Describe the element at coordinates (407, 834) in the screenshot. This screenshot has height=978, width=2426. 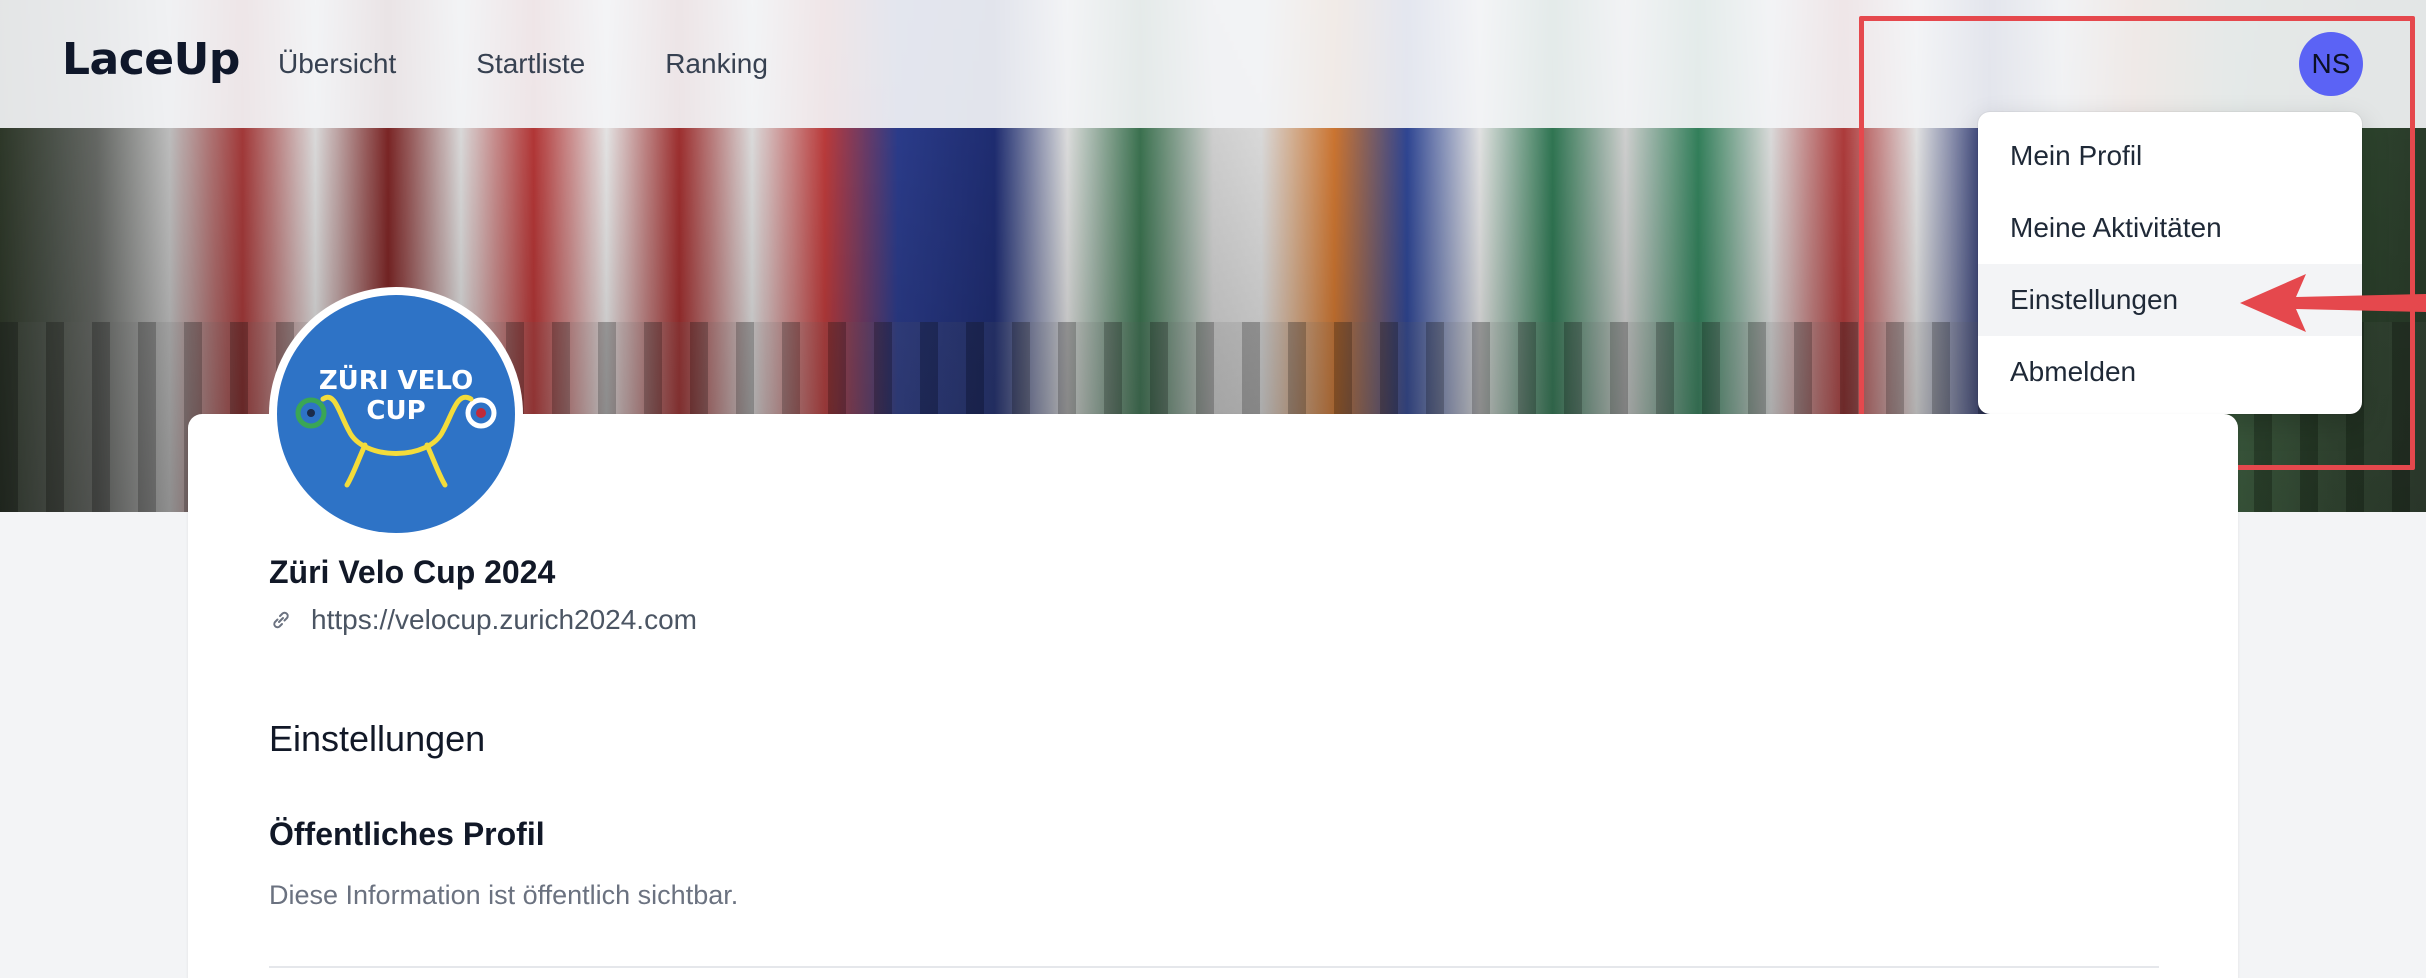
I see `public-profile-title: Öffentliches Profil` at that location.